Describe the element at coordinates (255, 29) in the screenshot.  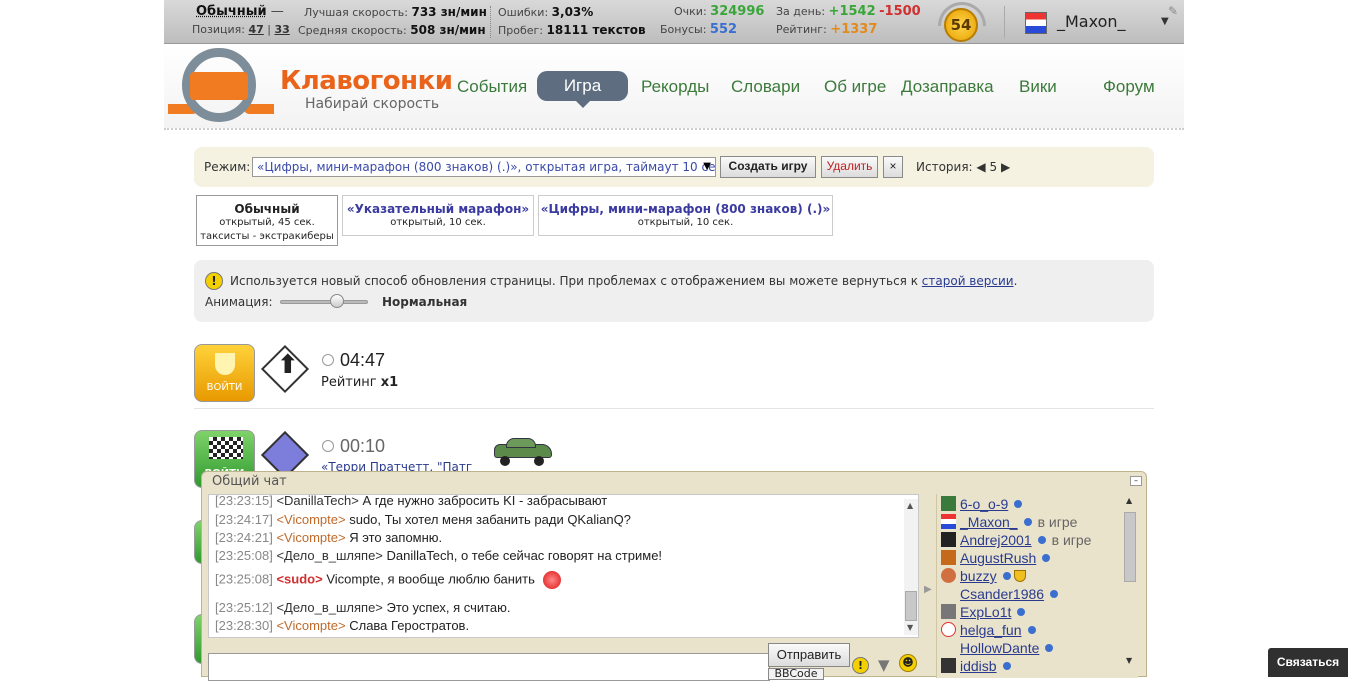
I see `position-link-a: 47` at that location.